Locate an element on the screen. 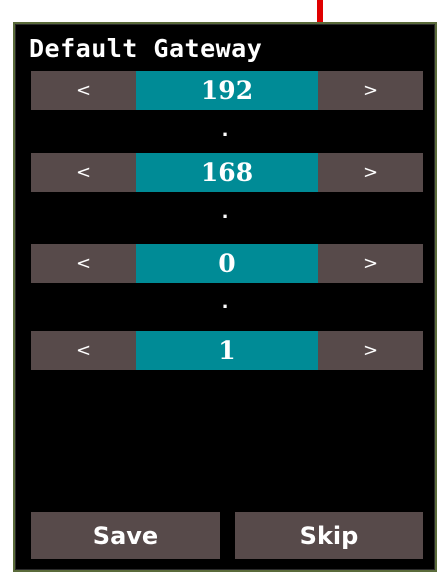 The height and width of the screenshot is (579, 448). octet-3-decrement-button: < is located at coordinates (83, 263).